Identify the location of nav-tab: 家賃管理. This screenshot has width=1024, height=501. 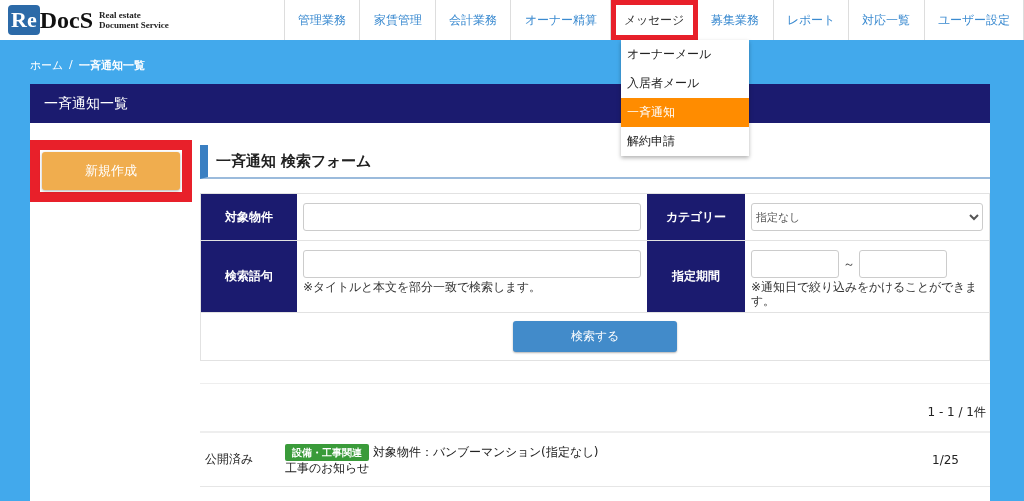
(398, 20).